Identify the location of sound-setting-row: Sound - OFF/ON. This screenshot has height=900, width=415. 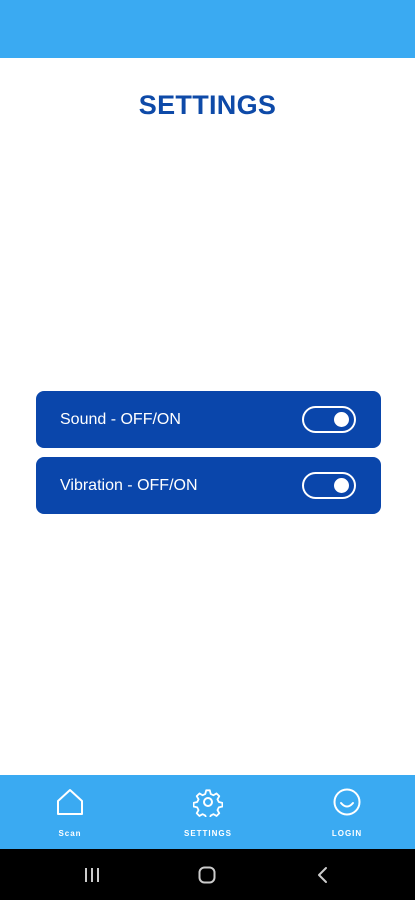
(208, 419).